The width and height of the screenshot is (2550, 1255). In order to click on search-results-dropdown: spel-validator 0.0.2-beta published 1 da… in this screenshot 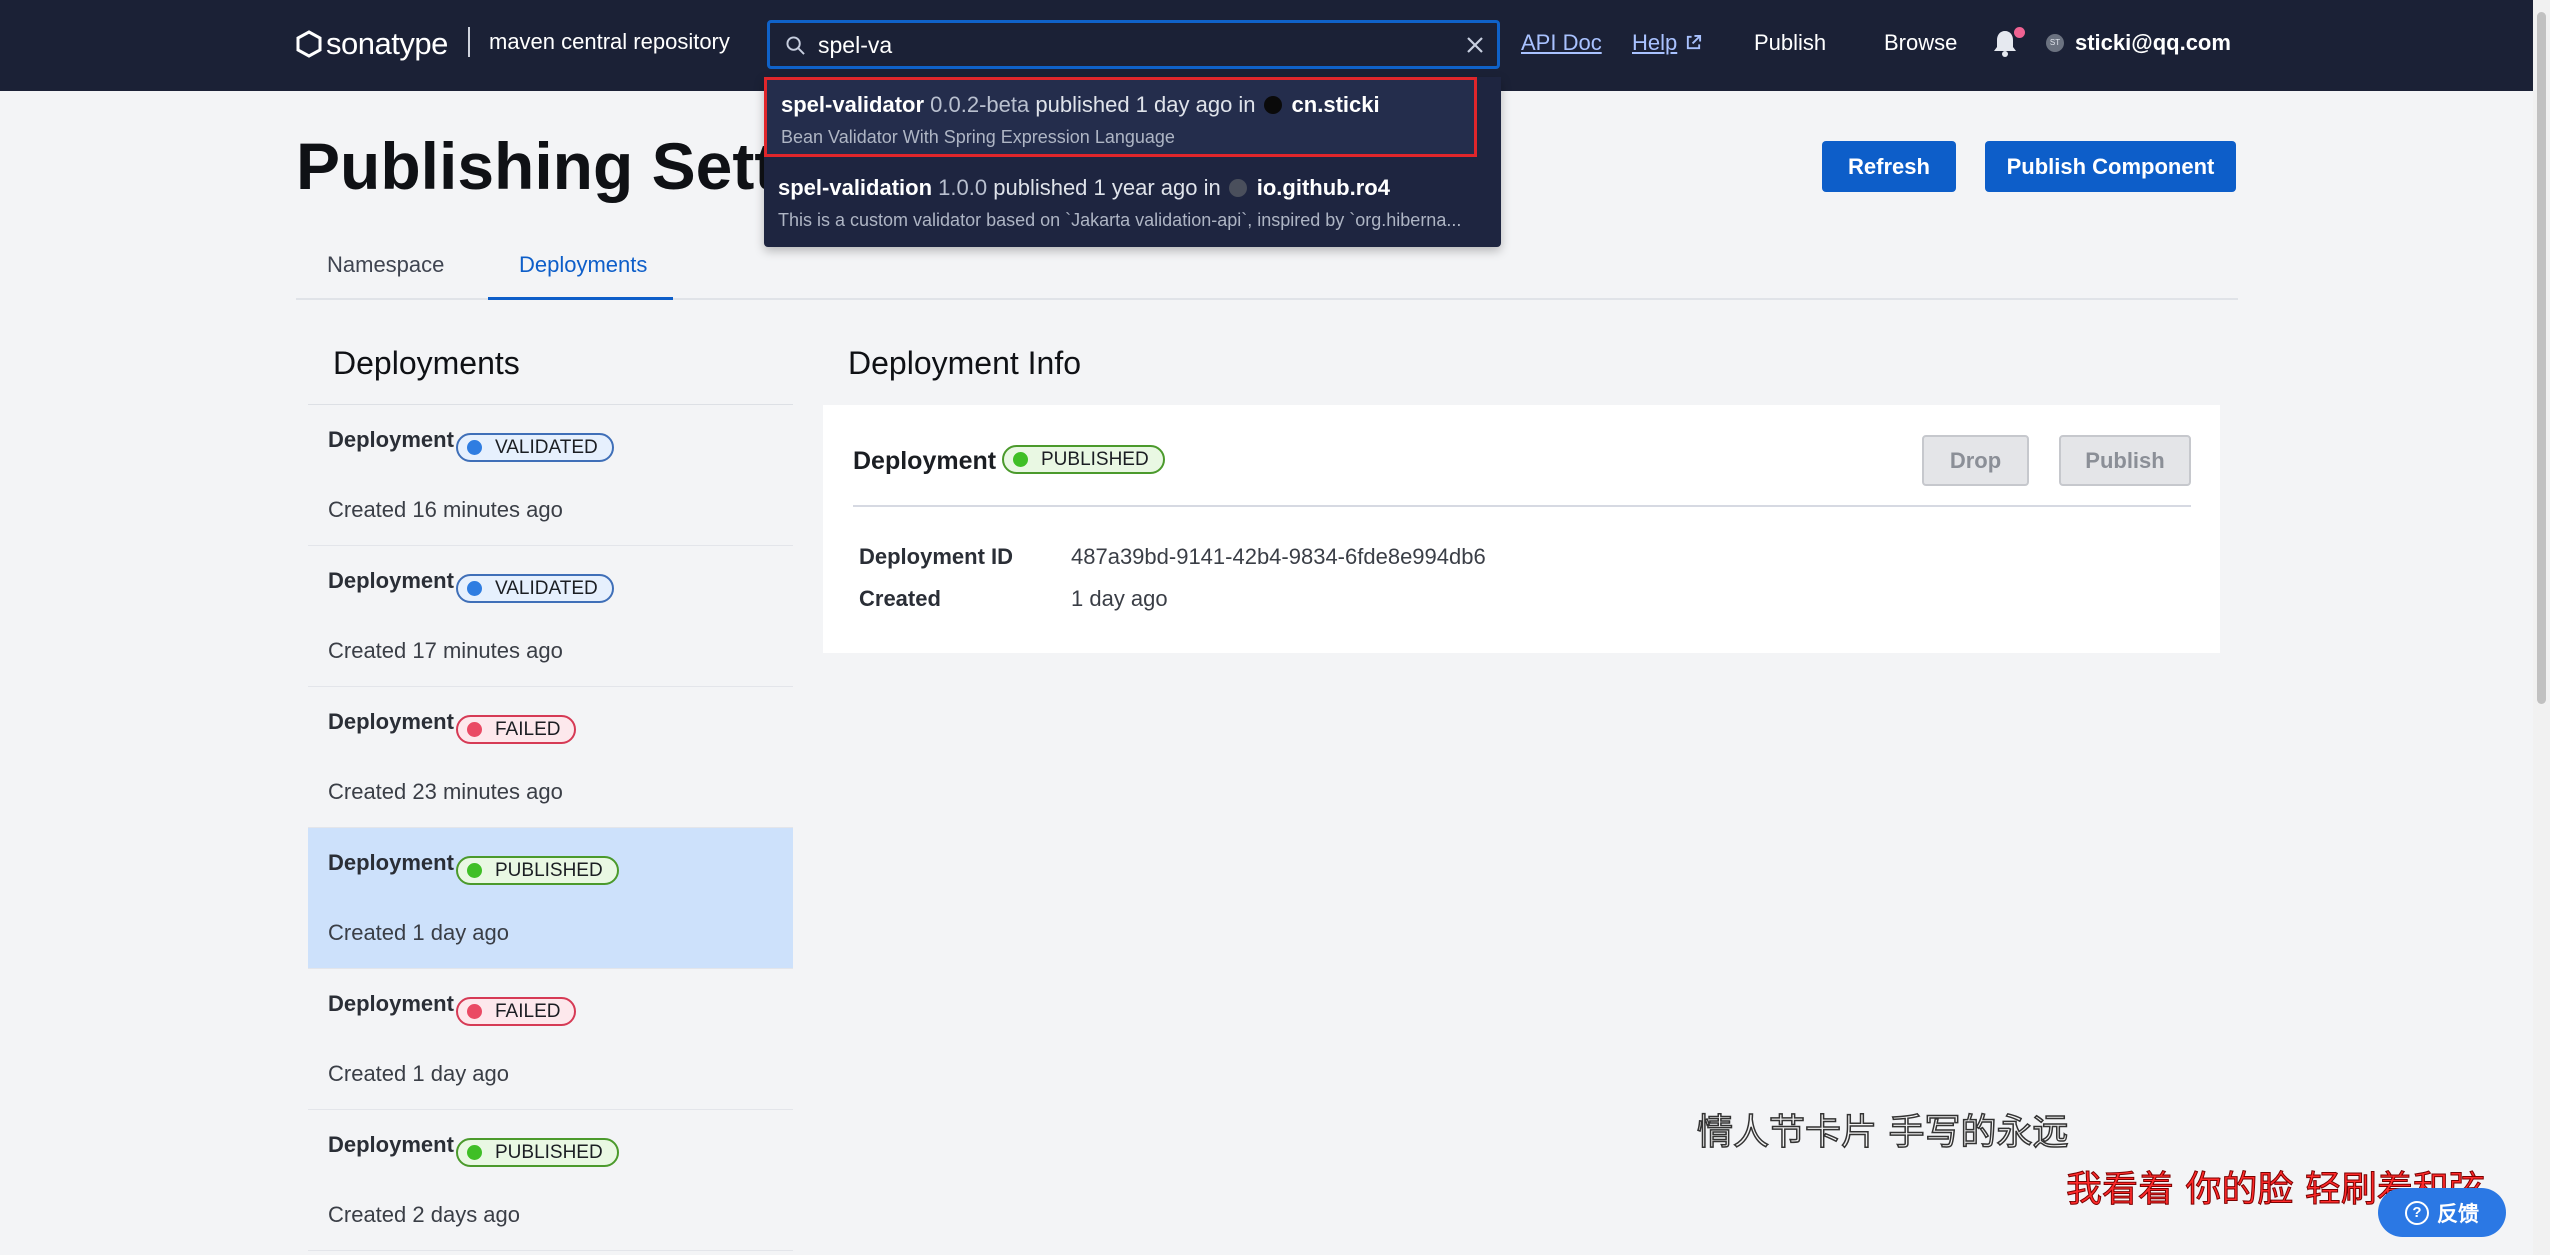, I will do `click(1132, 162)`.